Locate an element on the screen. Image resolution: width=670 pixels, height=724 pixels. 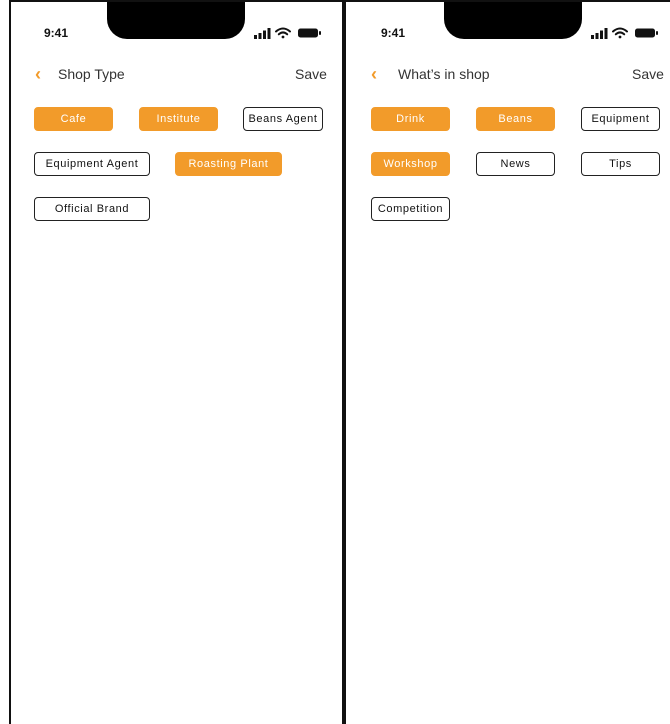
chip-beans-agent: Beans Agent is located at coordinates (283, 119).